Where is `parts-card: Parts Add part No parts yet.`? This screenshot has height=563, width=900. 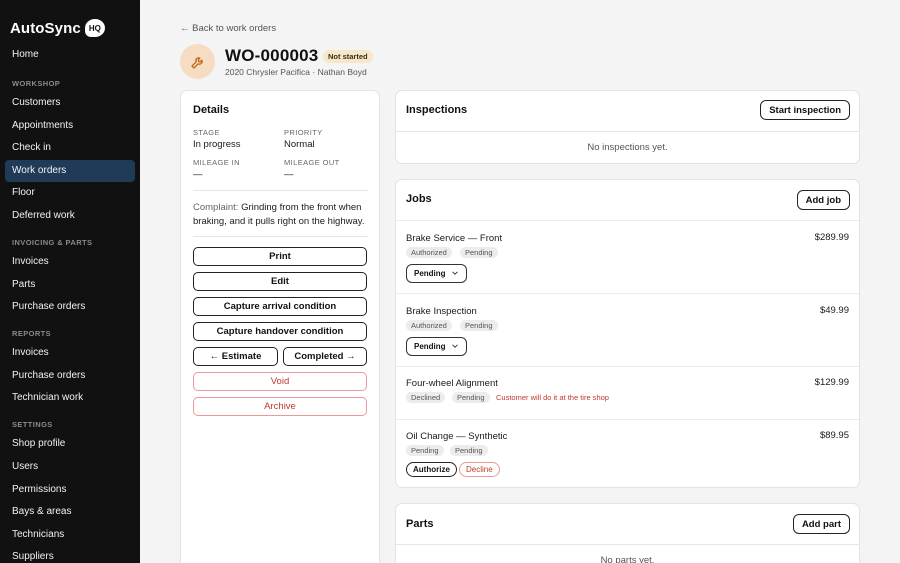 parts-card: Parts Add part No parts yet. is located at coordinates (627, 533).